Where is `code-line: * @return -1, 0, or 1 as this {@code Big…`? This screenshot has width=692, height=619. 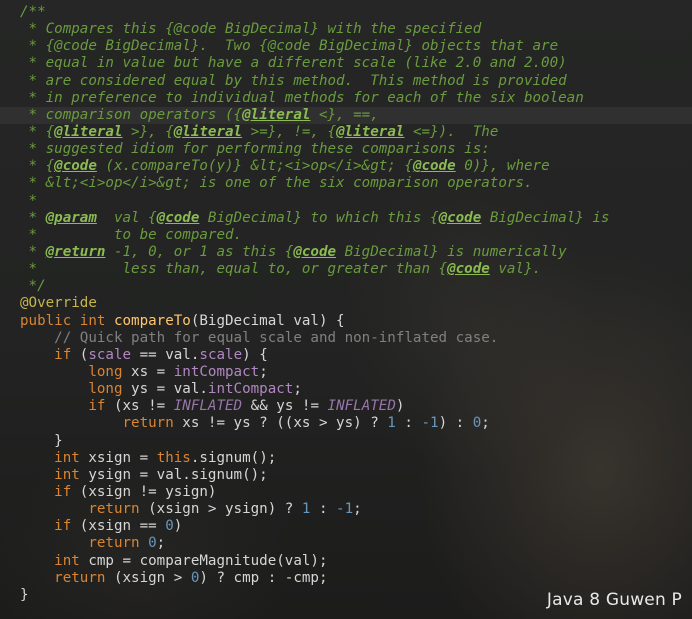
code-line: * @return -1, 0, or 1 as this {@code Big… is located at coordinates (346, 252).